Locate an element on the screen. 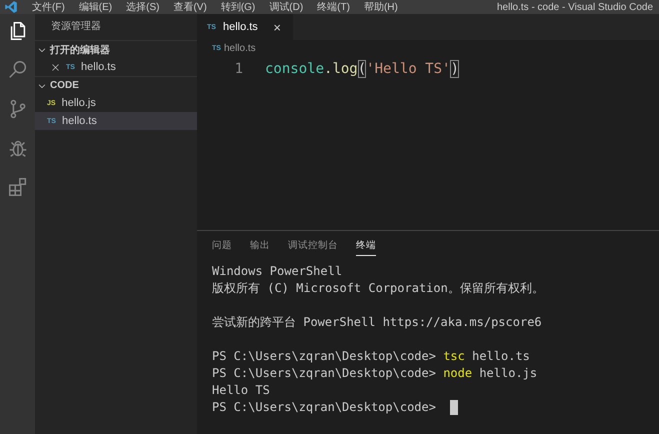  menu-item: 转到(G) is located at coordinates (238, 7).